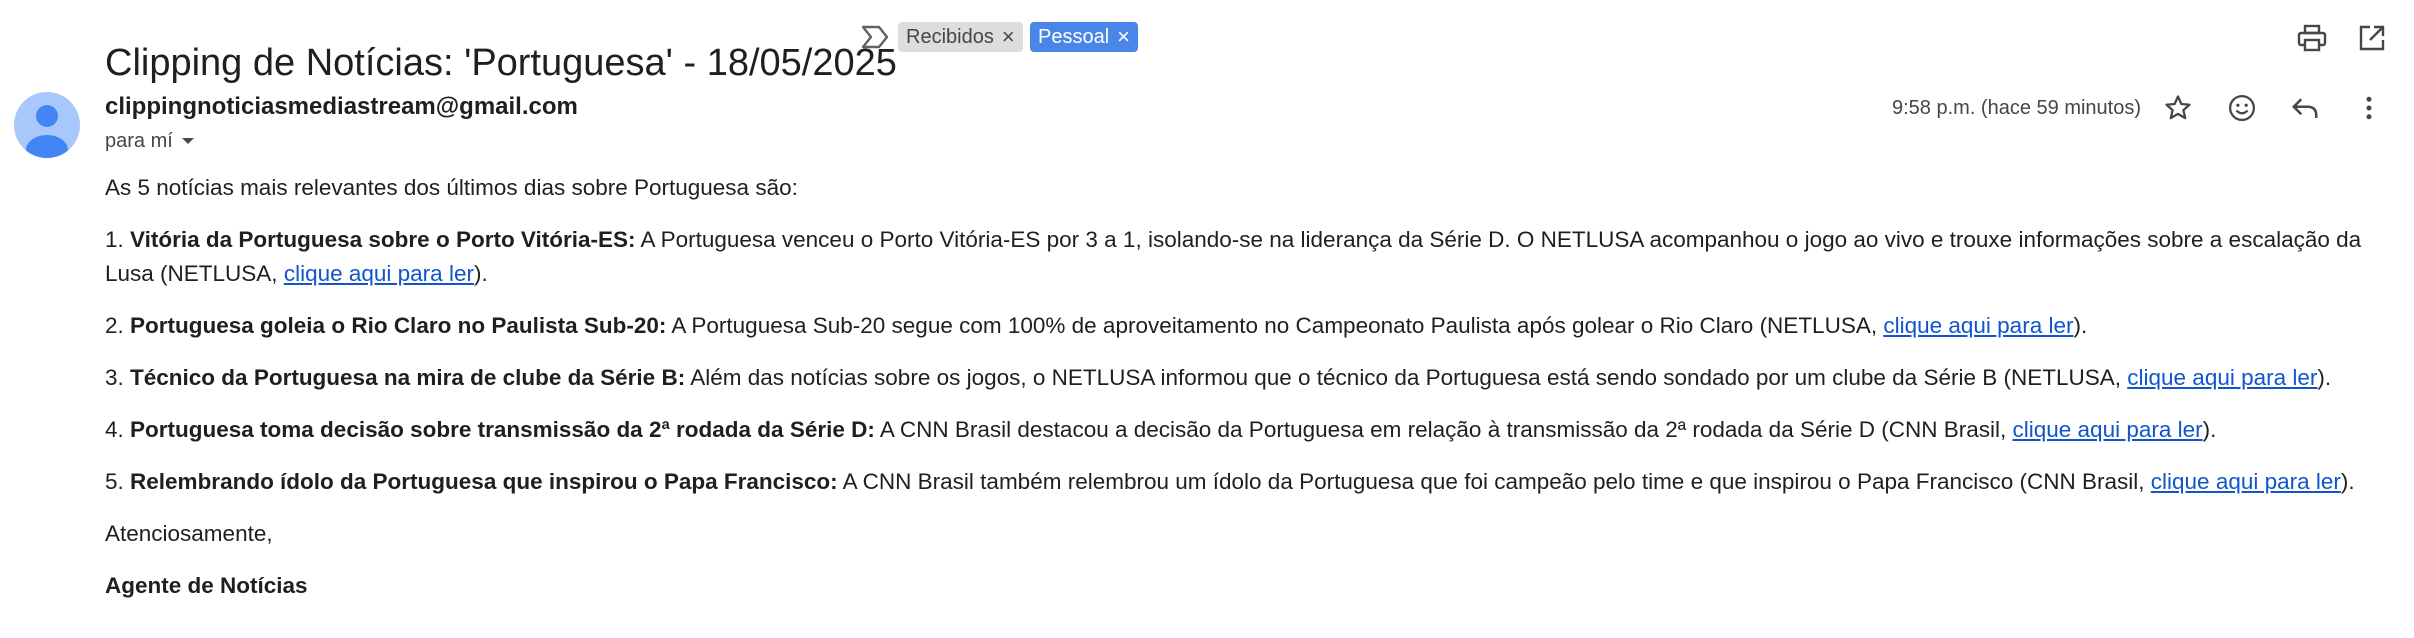  Describe the element at coordinates (1074, 37) in the screenshot. I see `label-pessoal-text: Pessoal` at that location.